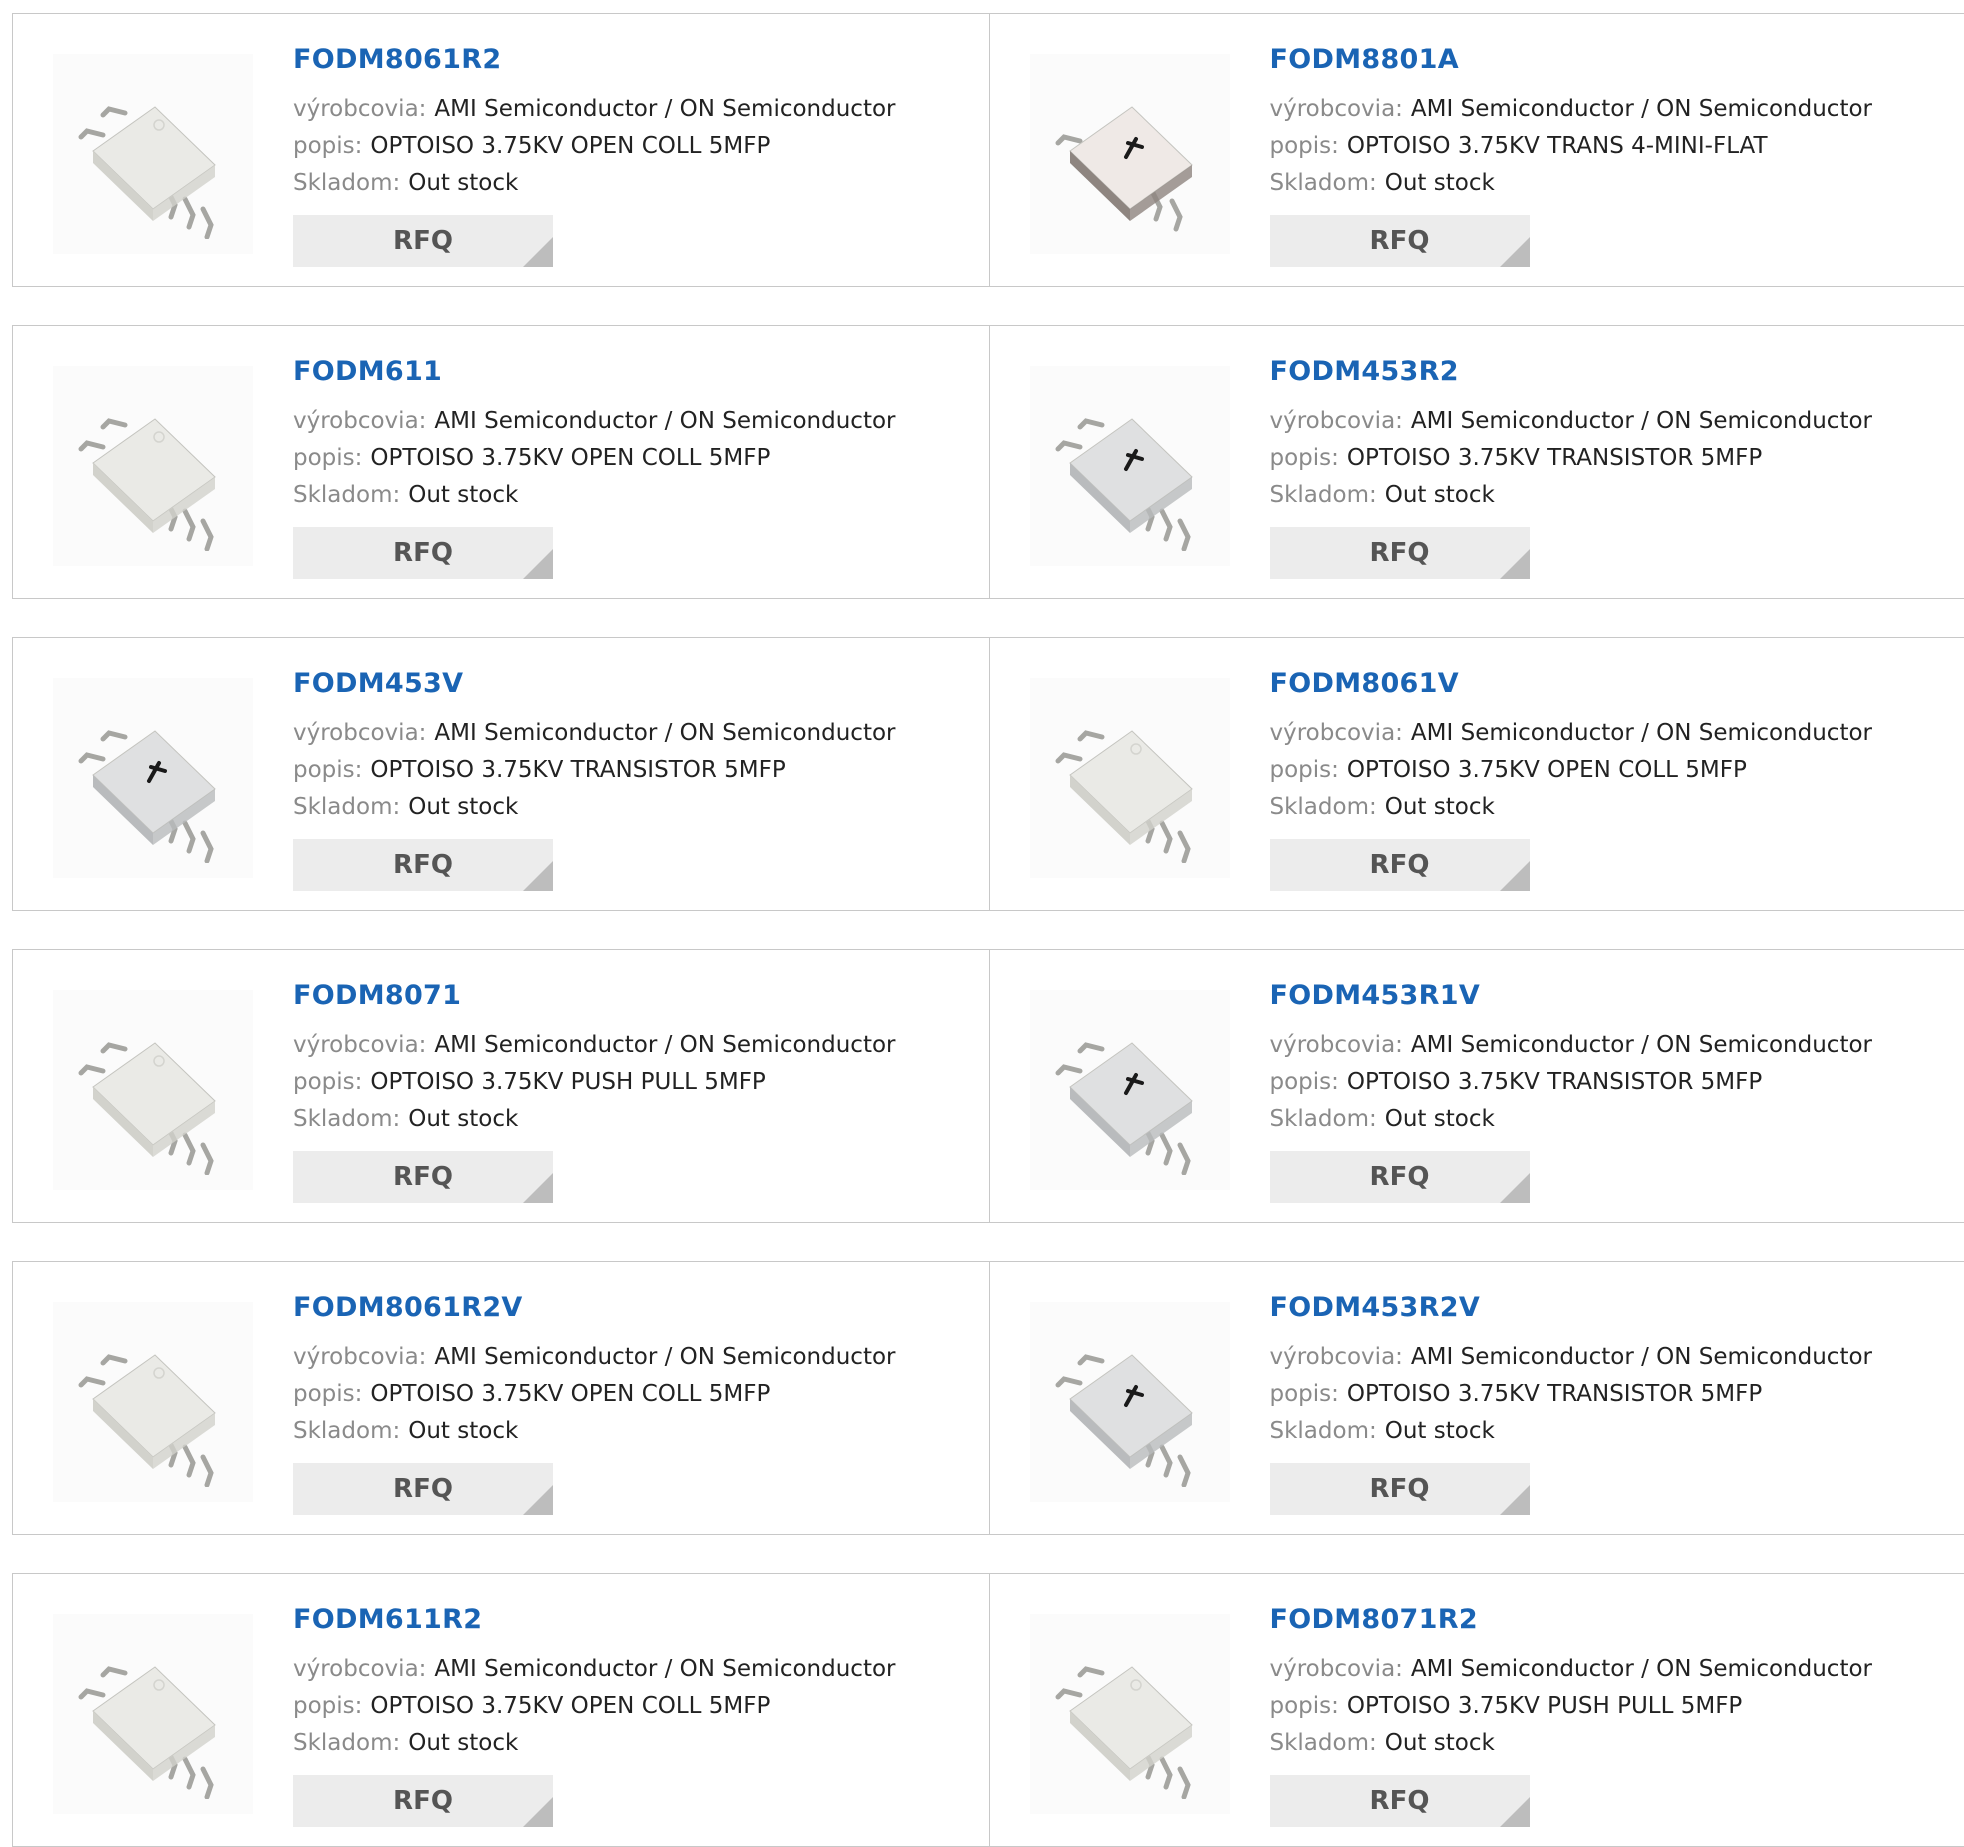 The image size is (1964, 1847). What do you see at coordinates (1375, 995) in the screenshot?
I see `part-number-link: FODM453R1V` at bounding box center [1375, 995].